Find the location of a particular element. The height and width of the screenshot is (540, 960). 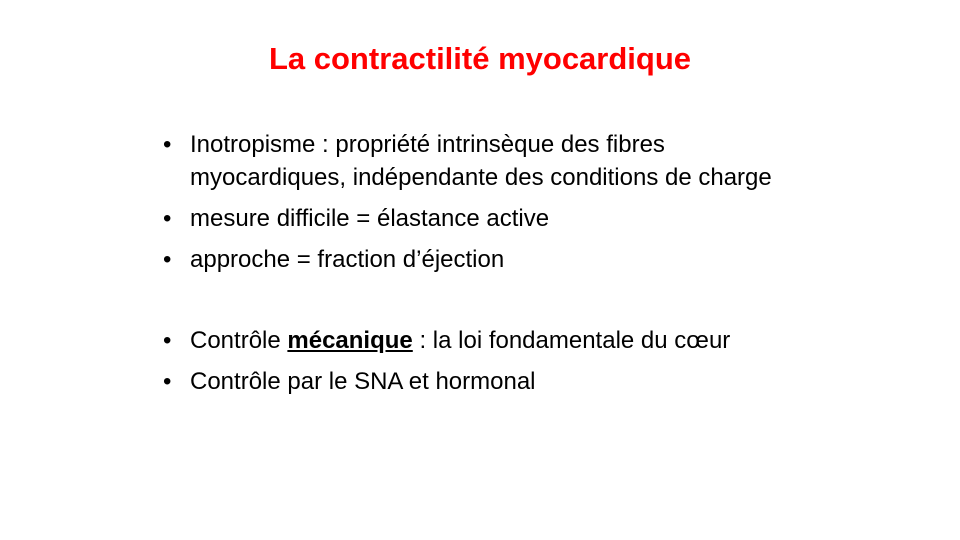

bullet-item: • mesure difficile = élastance active is located at coordinates (480, 218).